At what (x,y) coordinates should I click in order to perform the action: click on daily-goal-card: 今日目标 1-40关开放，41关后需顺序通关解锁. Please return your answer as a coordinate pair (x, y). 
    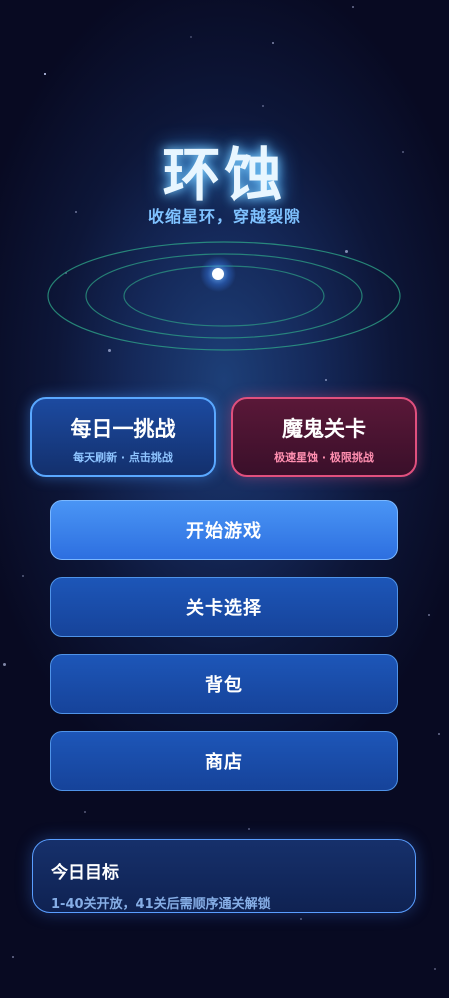
    Looking at the image, I should click on (224, 876).